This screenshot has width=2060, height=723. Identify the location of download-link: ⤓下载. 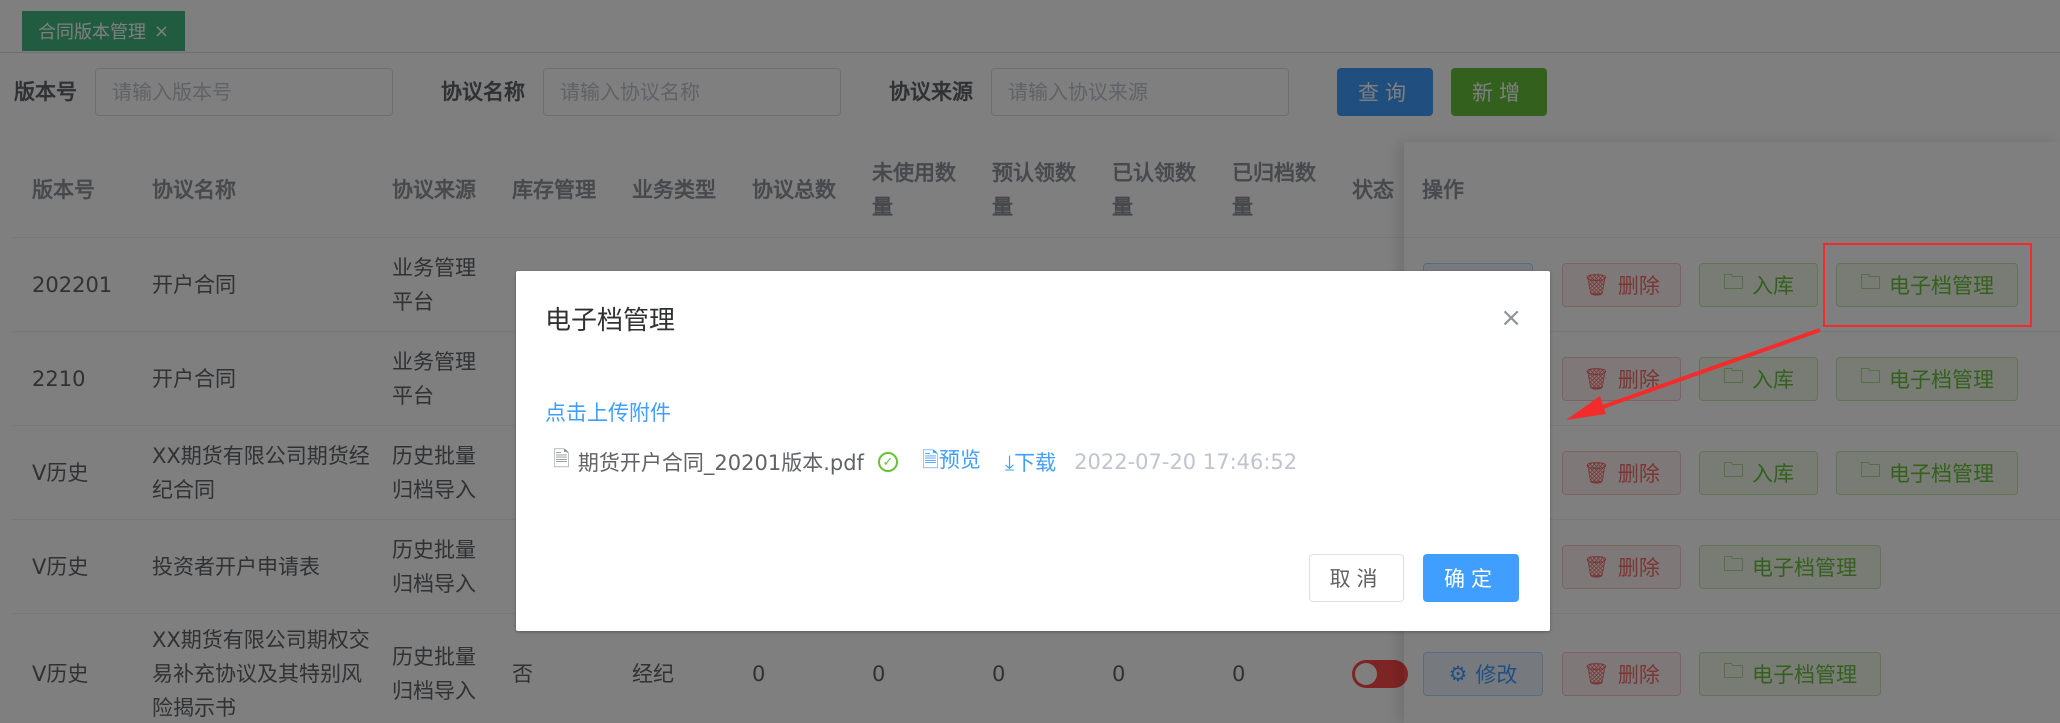
(1030, 462).